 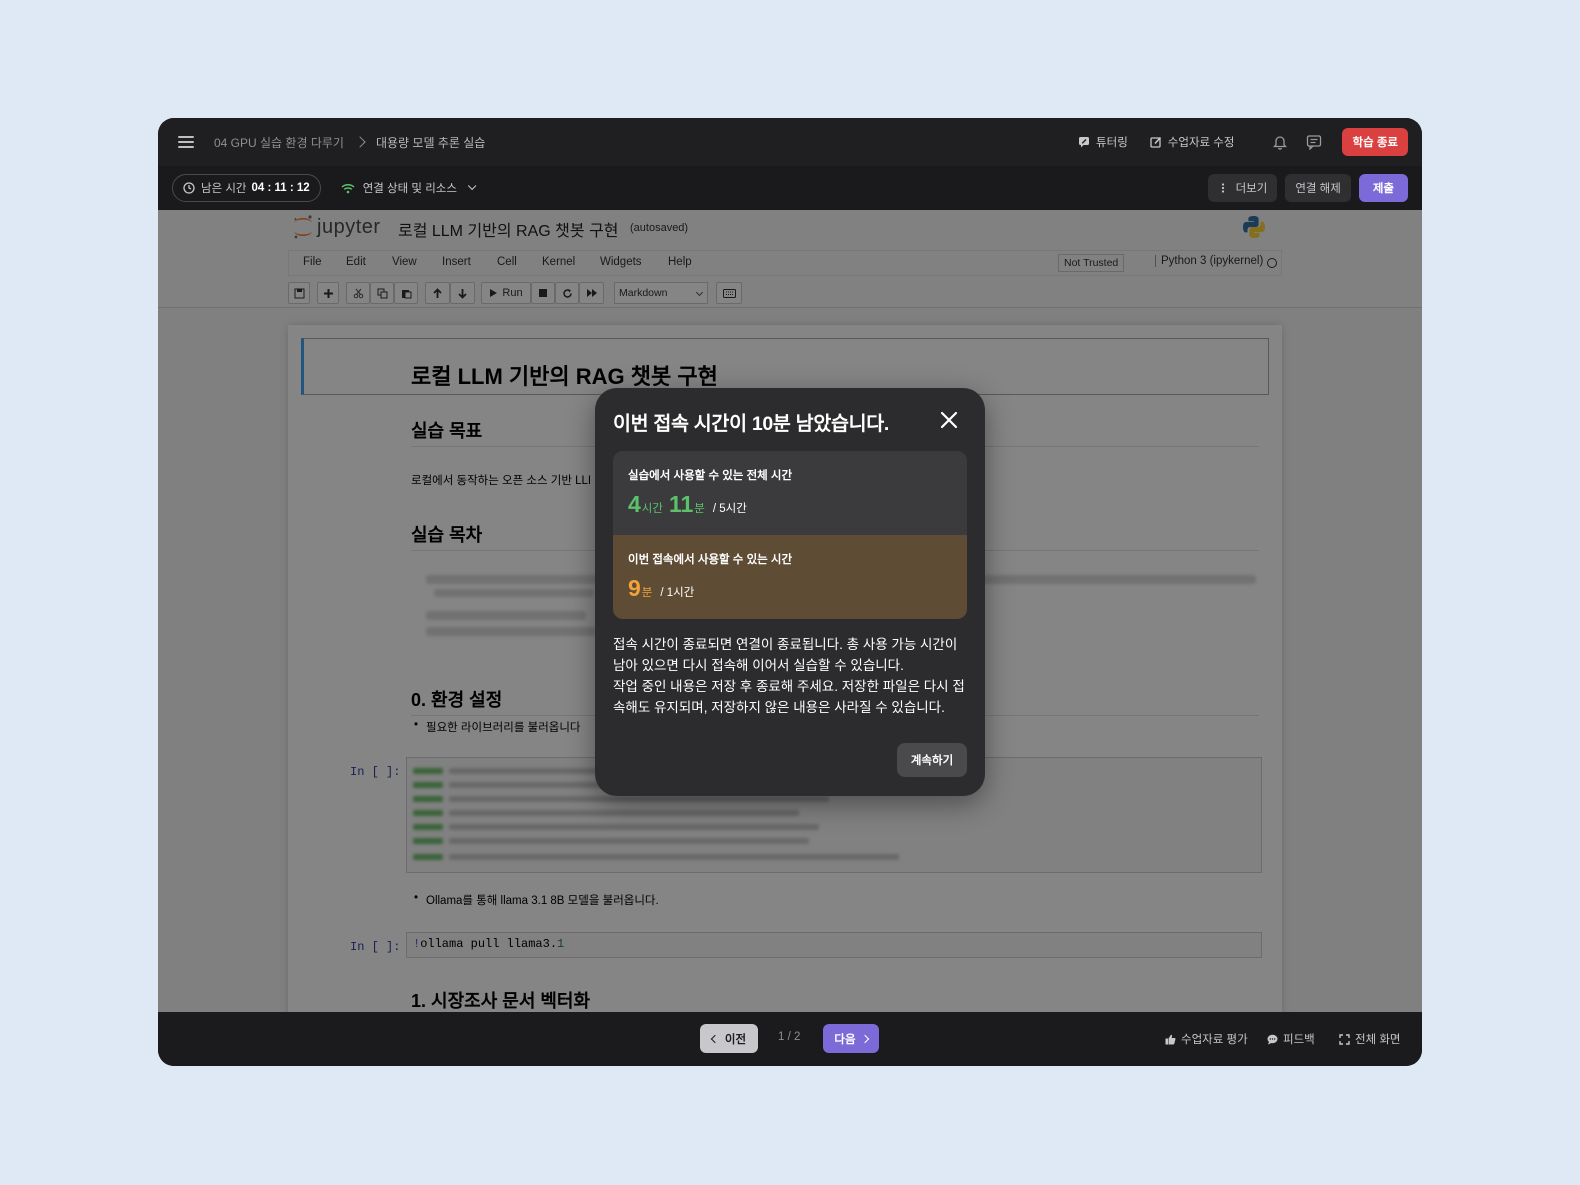 What do you see at coordinates (1170, 1039) in the screenshot?
I see `thumbs-up-icon` at bounding box center [1170, 1039].